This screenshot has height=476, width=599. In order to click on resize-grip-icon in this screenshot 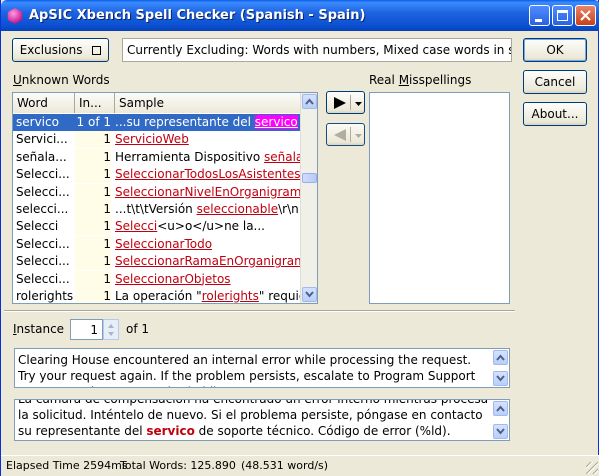, I will do `click(592, 468)`.